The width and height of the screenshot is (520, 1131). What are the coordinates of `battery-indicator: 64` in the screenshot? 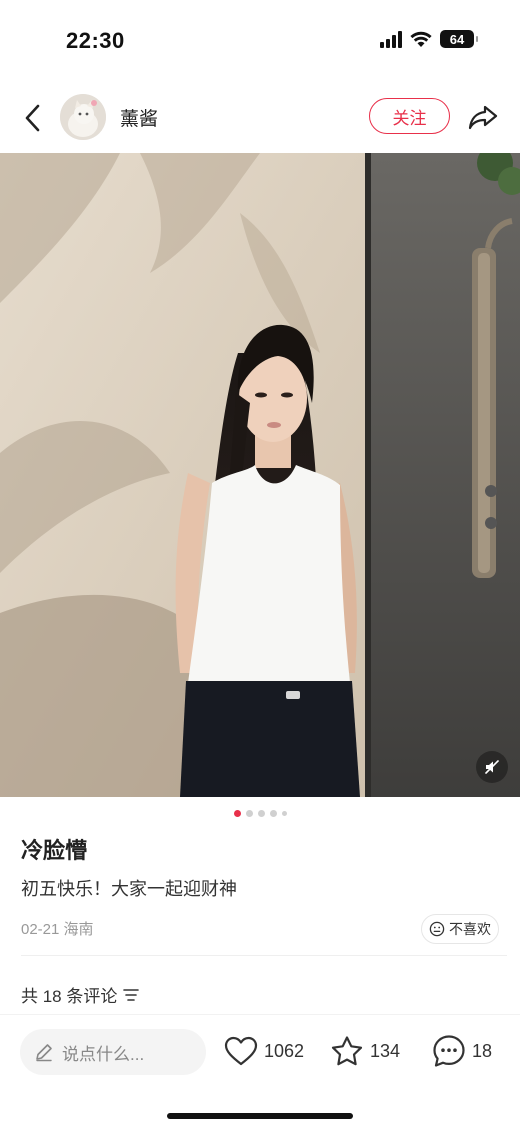 It's located at (459, 39).